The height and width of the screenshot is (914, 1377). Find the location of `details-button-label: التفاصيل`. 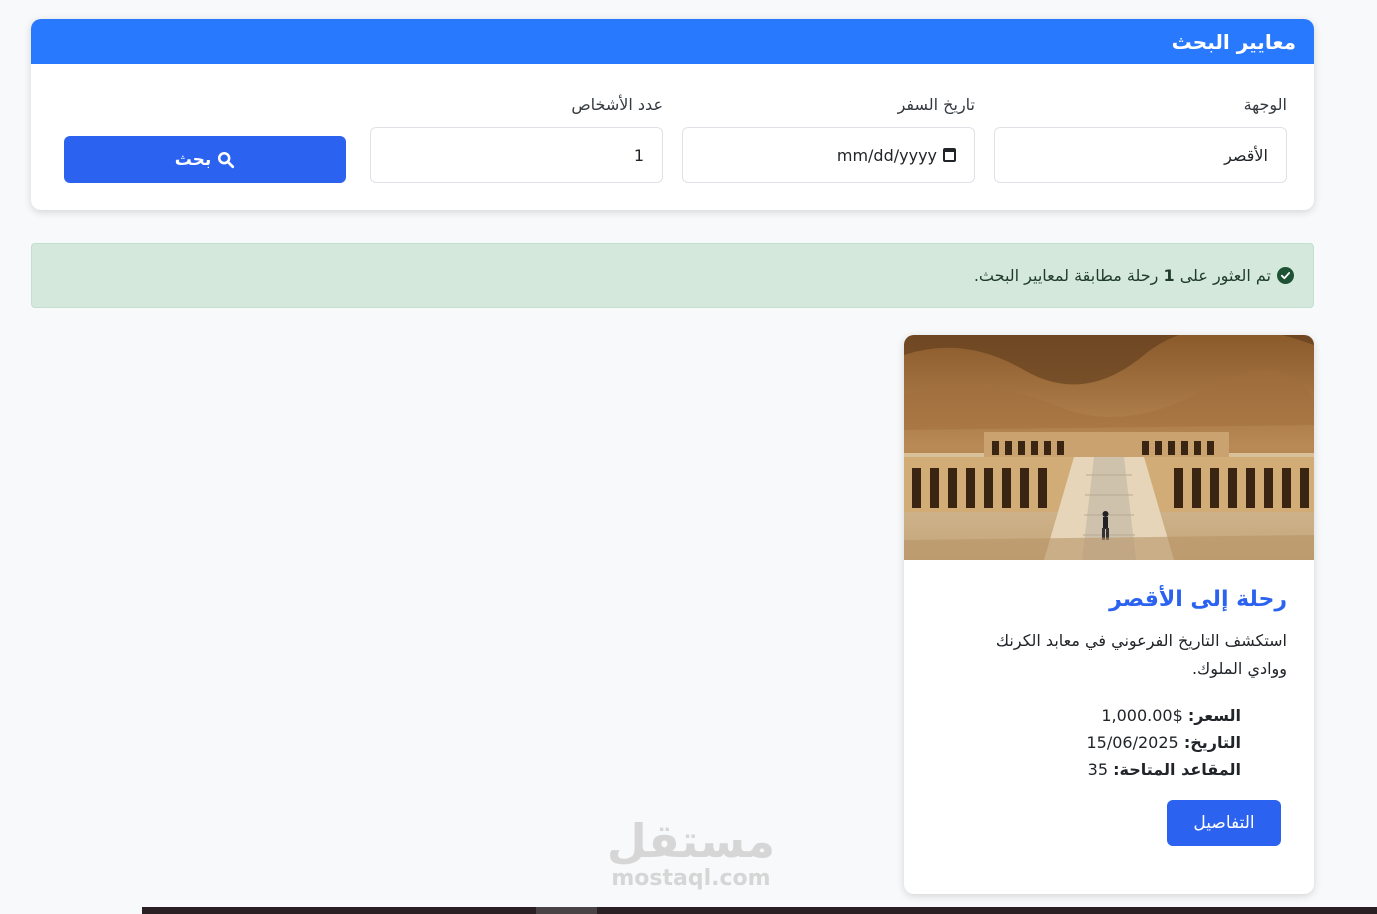

details-button-label: التفاصيل is located at coordinates (1224, 823).